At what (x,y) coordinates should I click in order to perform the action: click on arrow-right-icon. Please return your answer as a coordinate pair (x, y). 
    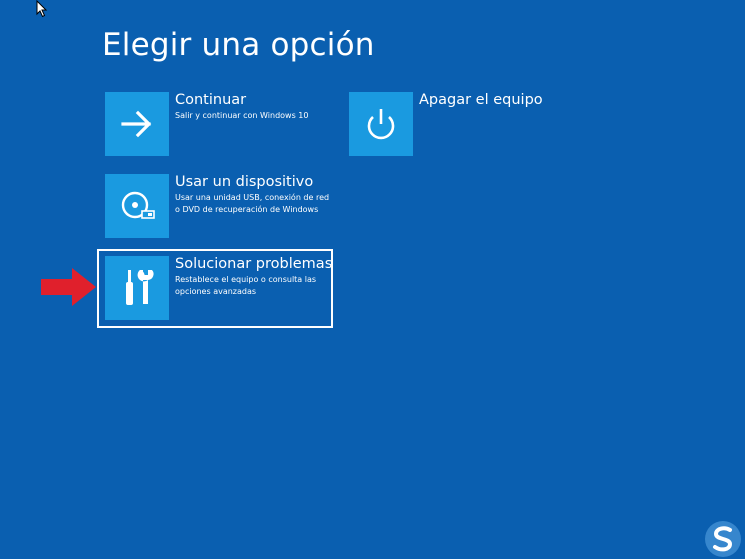
    Looking at the image, I should click on (136, 124).